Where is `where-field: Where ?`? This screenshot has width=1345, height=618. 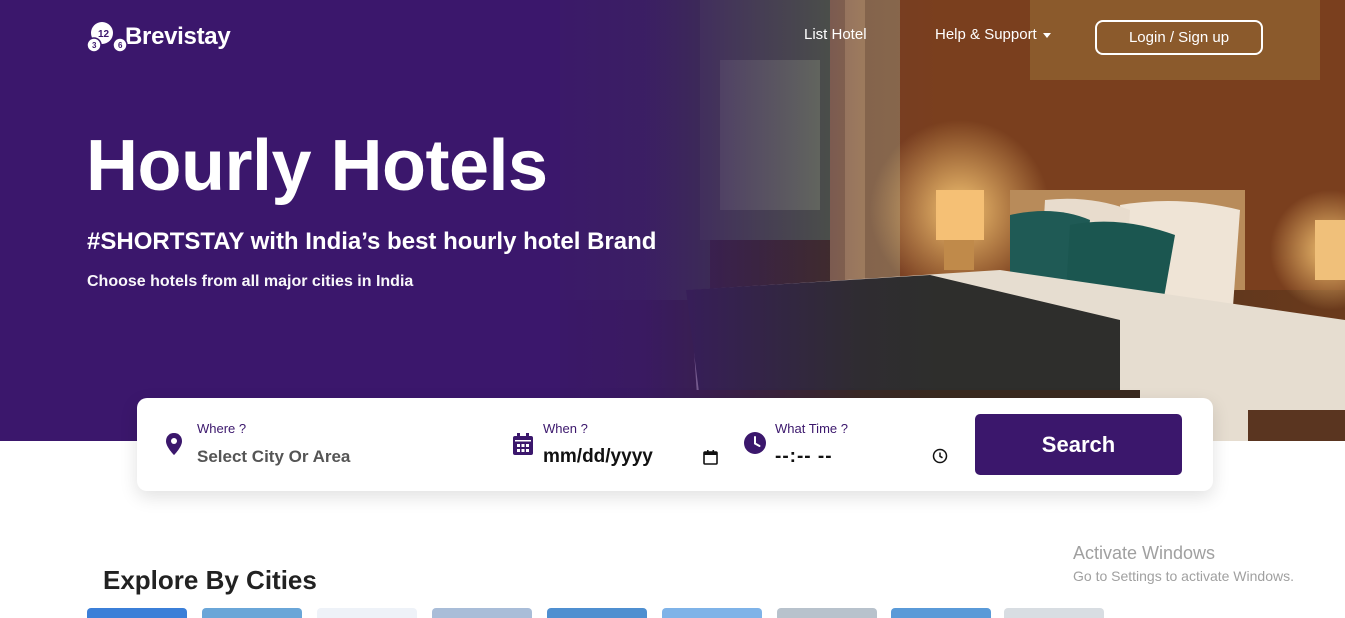
where-field: Where ? is located at coordinates (317, 444).